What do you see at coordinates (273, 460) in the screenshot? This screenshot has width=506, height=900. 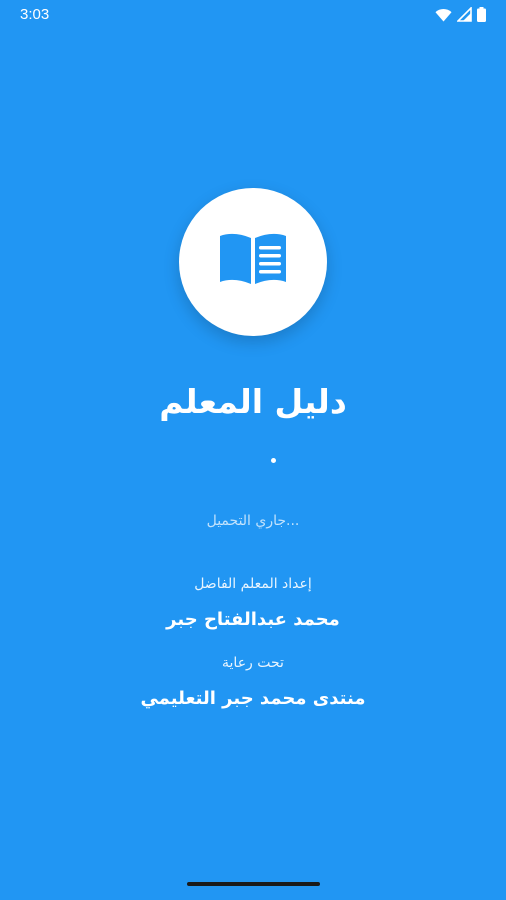 I see `loading-indicator-dot` at bounding box center [273, 460].